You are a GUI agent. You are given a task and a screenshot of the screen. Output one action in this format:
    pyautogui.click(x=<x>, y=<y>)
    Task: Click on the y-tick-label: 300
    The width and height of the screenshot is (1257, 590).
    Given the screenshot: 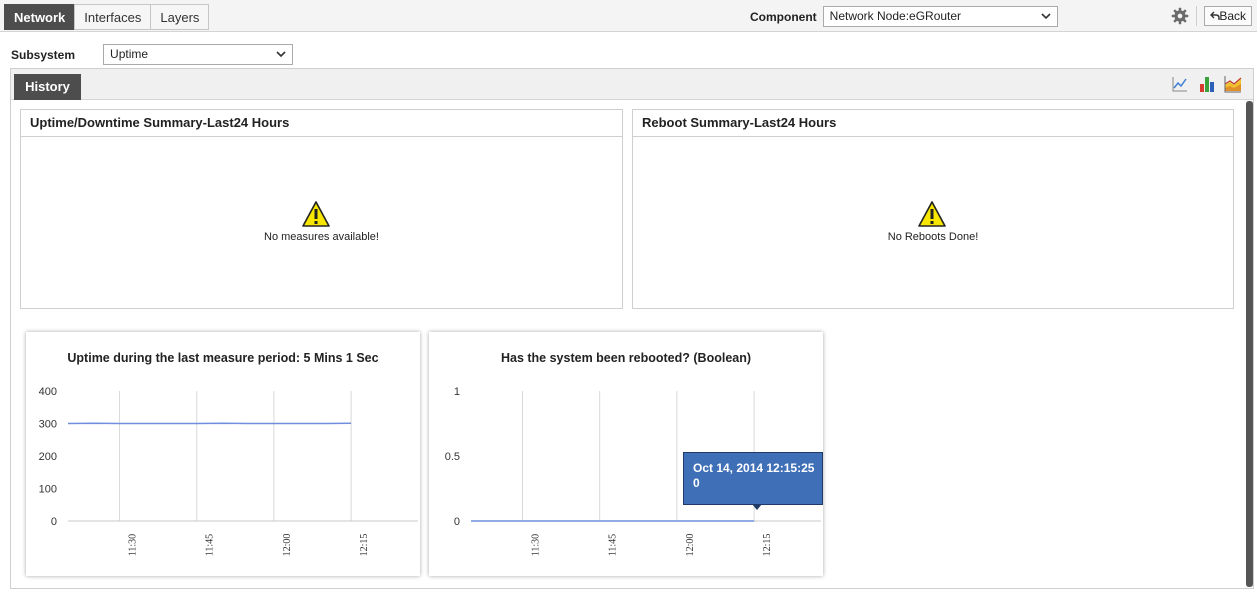 What is the action you would take?
    pyautogui.click(x=48, y=425)
    